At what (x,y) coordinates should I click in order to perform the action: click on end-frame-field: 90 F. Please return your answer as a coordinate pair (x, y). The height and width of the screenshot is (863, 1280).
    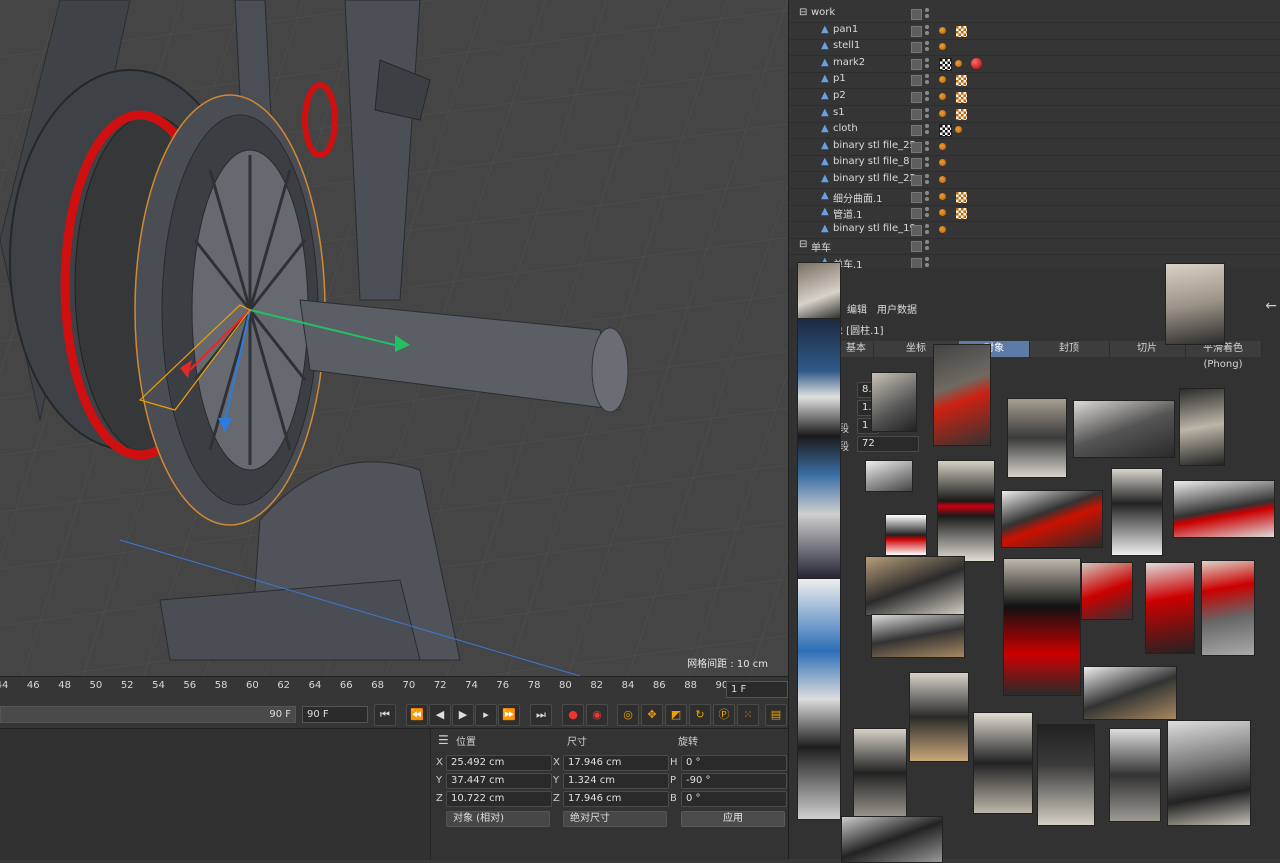
    Looking at the image, I should click on (335, 714).